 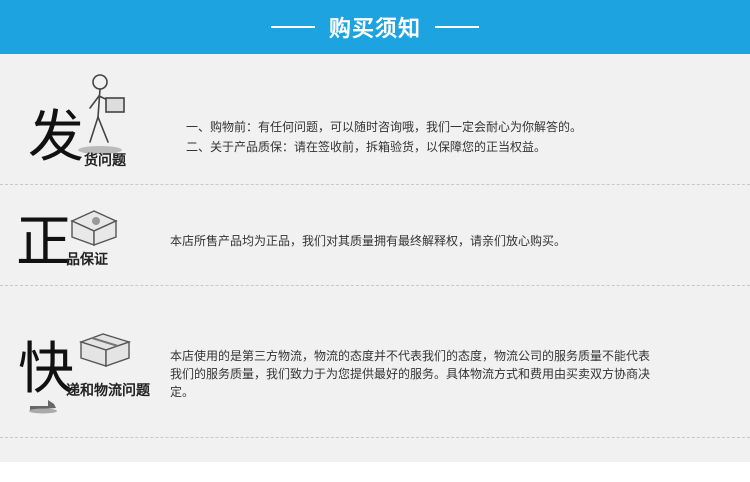 What do you see at coordinates (457, 27) in the screenshot?
I see `header-right-dash` at bounding box center [457, 27].